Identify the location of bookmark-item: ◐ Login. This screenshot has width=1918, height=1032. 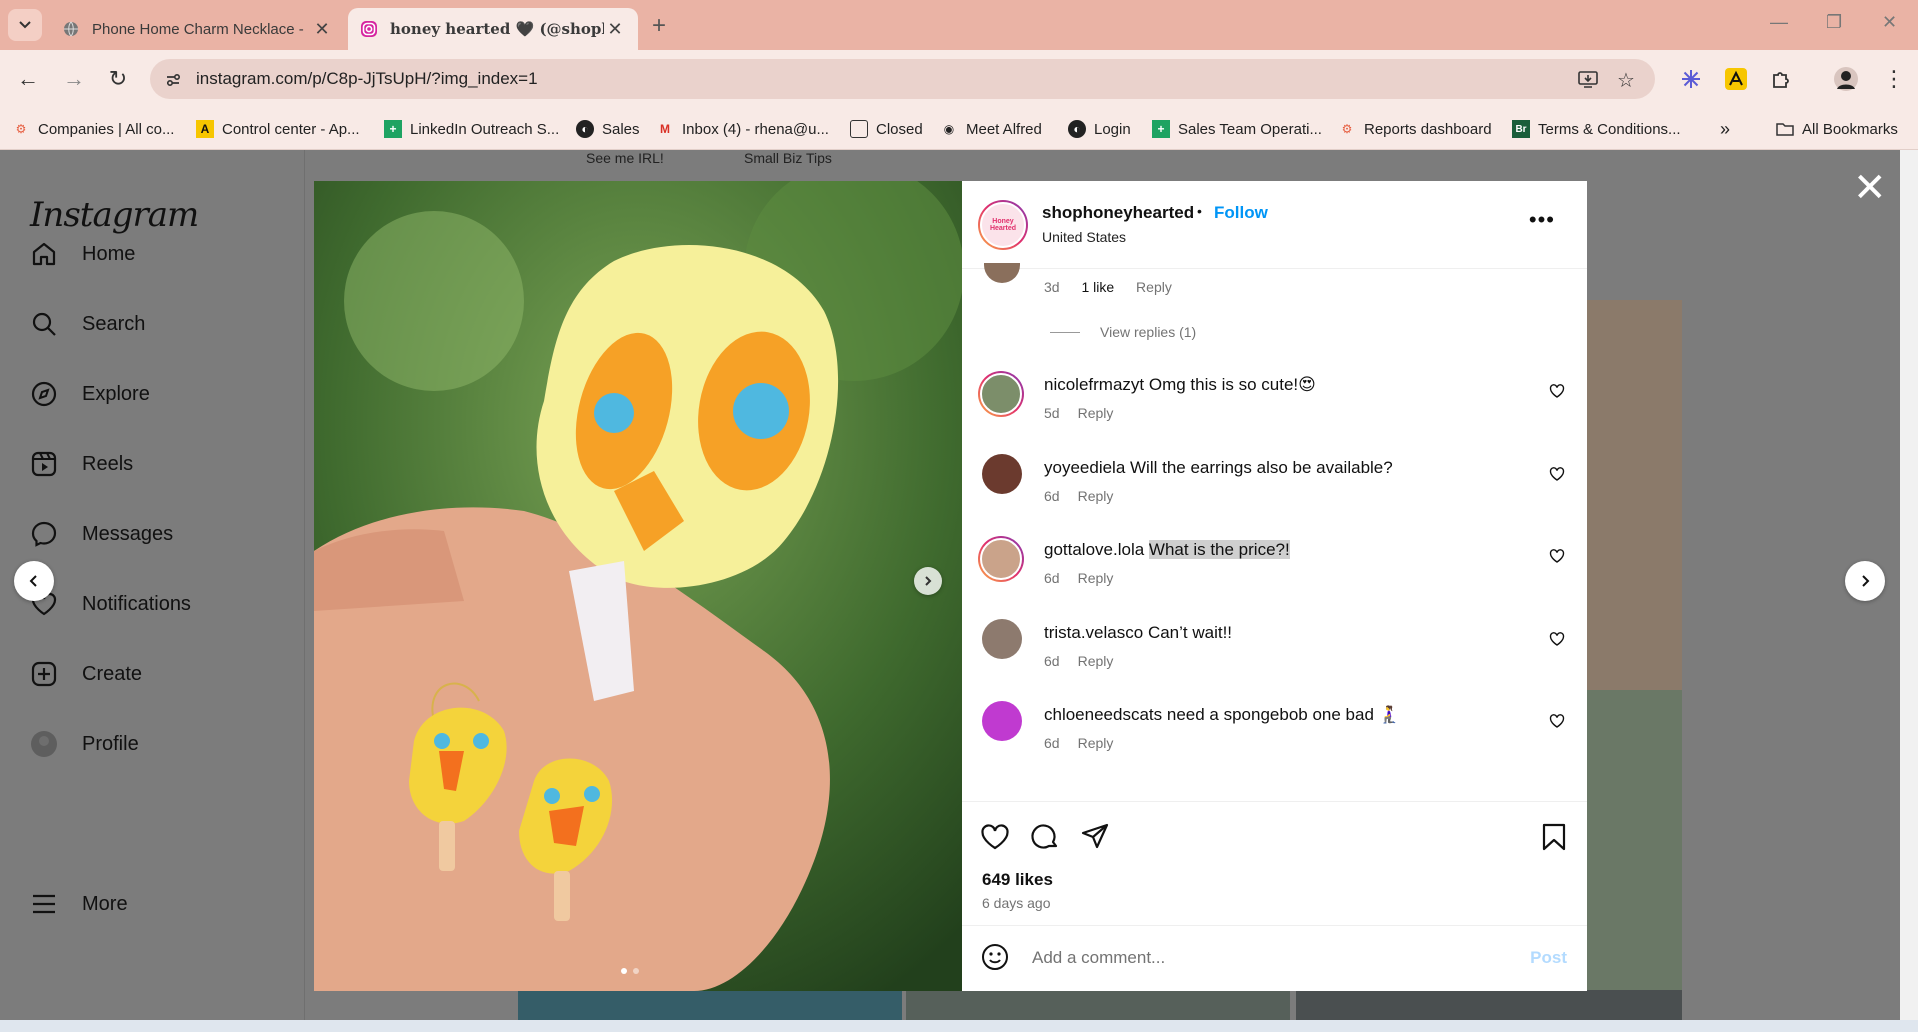
(1099, 129).